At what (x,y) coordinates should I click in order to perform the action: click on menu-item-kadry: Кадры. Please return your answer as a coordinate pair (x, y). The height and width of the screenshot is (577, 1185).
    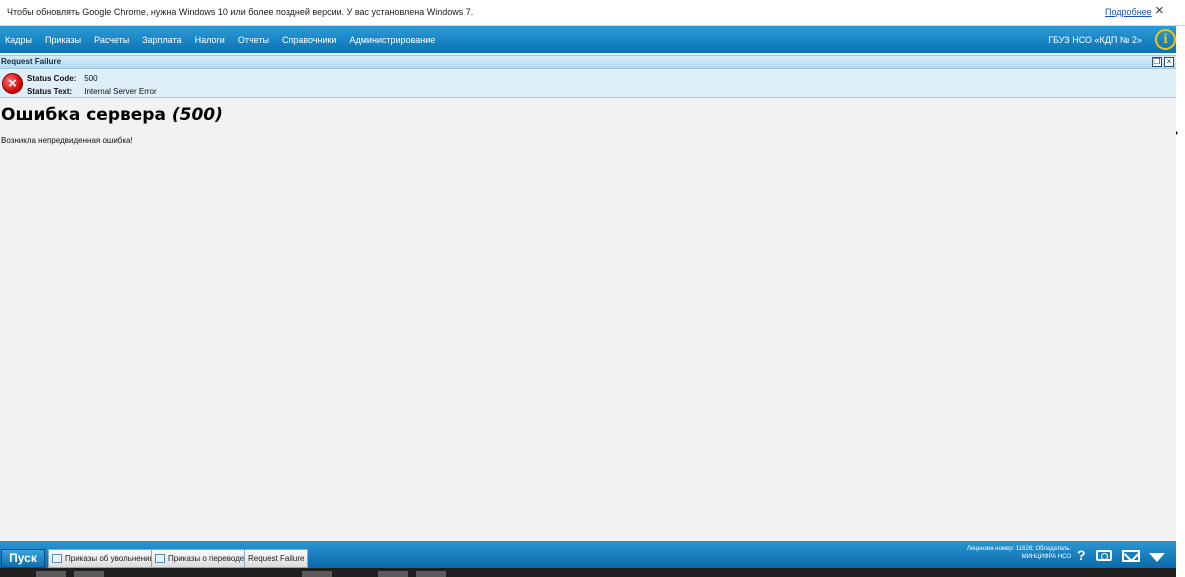
    Looking at the image, I should click on (18, 40).